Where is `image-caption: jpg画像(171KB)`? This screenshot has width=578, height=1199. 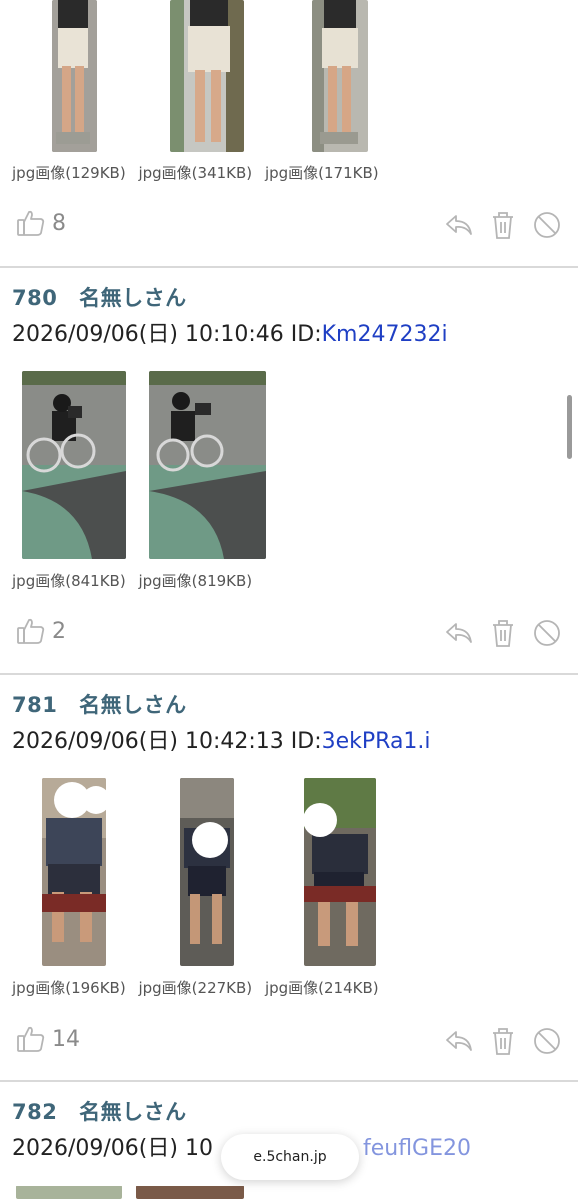 image-caption: jpg画像(171KB) is located at coordinates (321, 173).